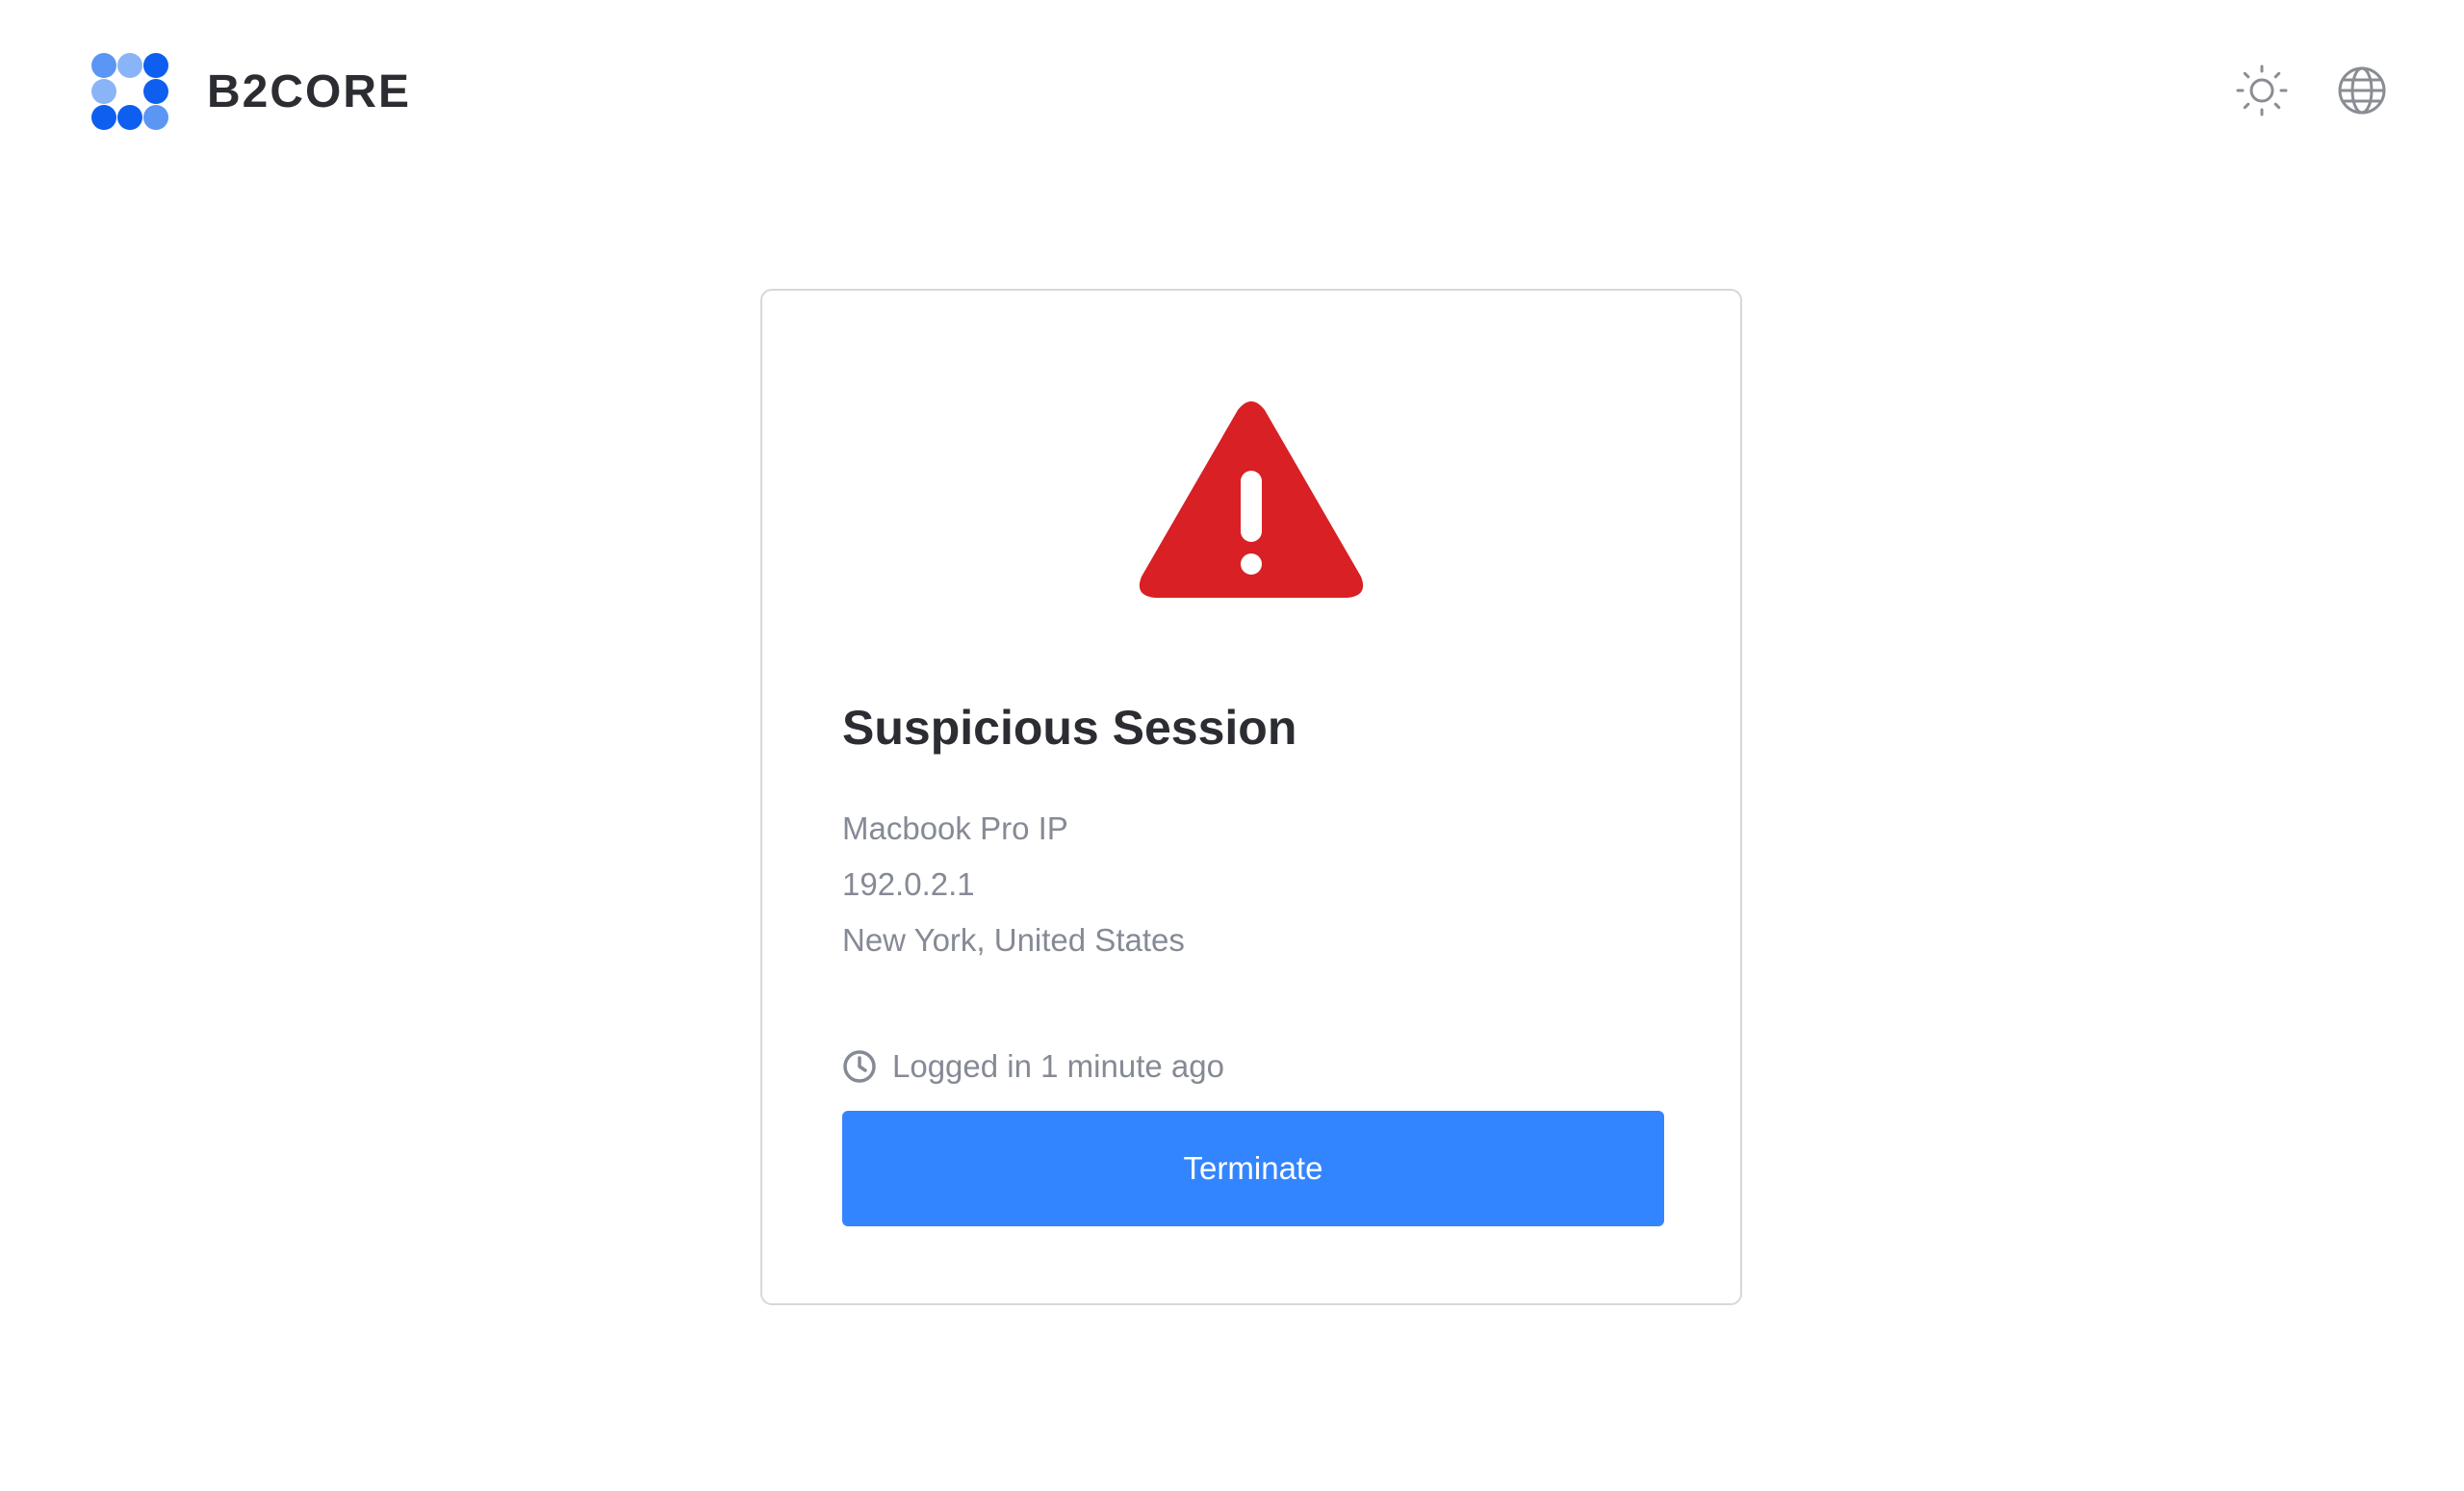  I want to click on logged-in-text: Logged in 1 minute ago, so click(1058, 1066).